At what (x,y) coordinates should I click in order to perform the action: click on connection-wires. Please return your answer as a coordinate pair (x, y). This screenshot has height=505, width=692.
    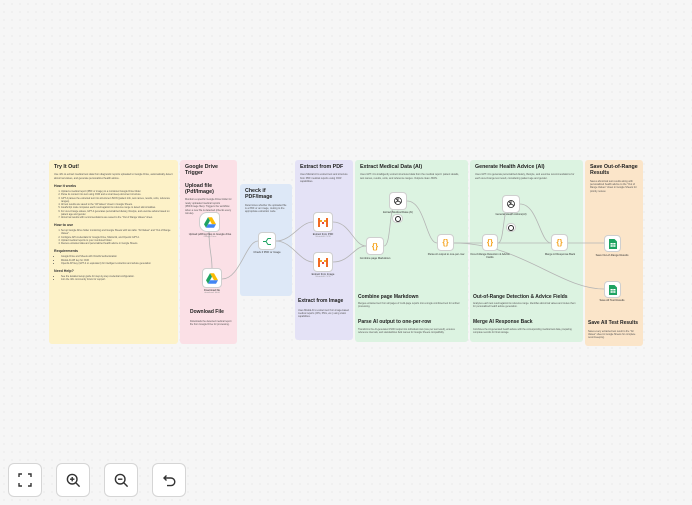
    Looking at the image, I should click on (406, 245).